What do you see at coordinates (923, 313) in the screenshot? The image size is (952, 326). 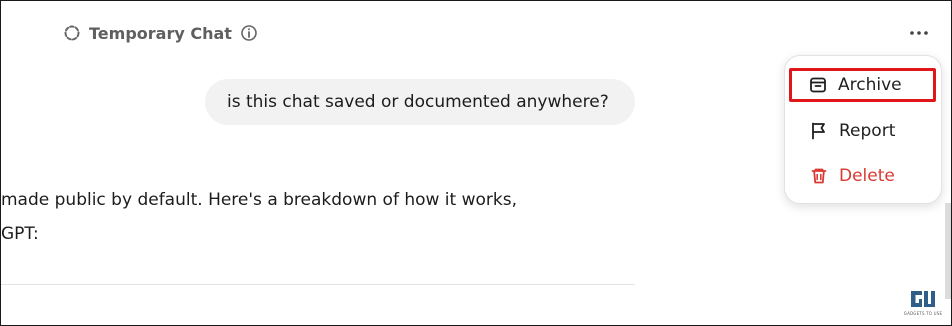 I see `watermark-text: GADGETS TO USE` at bounding box center [923, 313].